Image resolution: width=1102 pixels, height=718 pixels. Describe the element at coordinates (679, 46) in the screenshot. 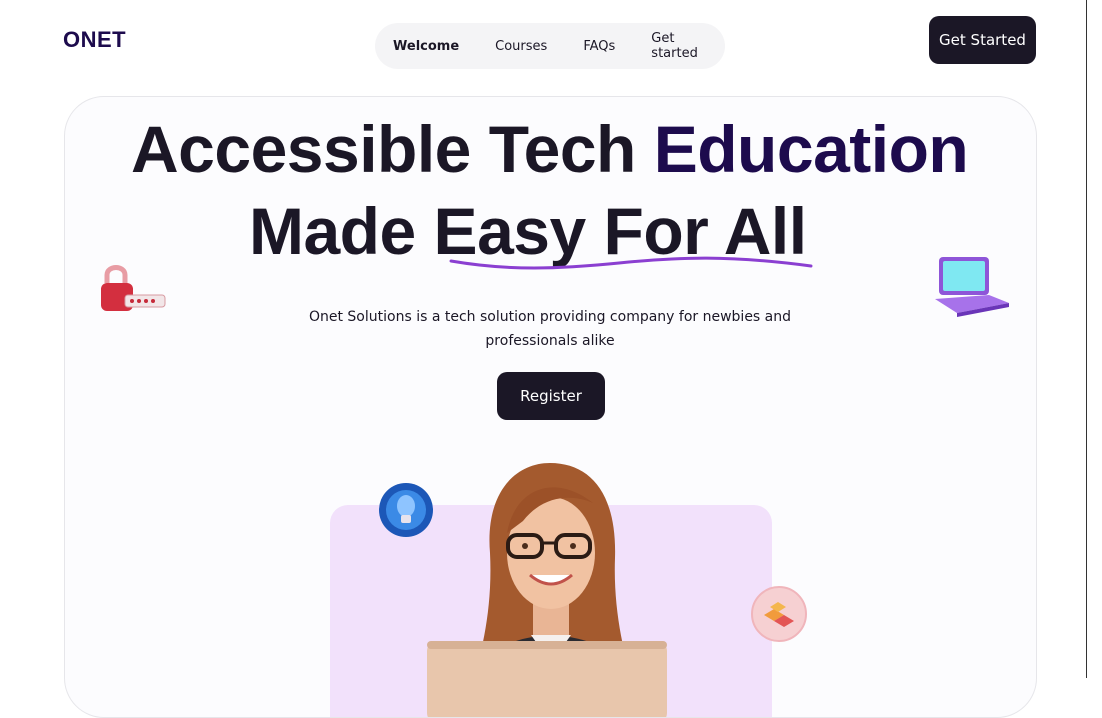

I see `nav-get-started: Get started` at that location.